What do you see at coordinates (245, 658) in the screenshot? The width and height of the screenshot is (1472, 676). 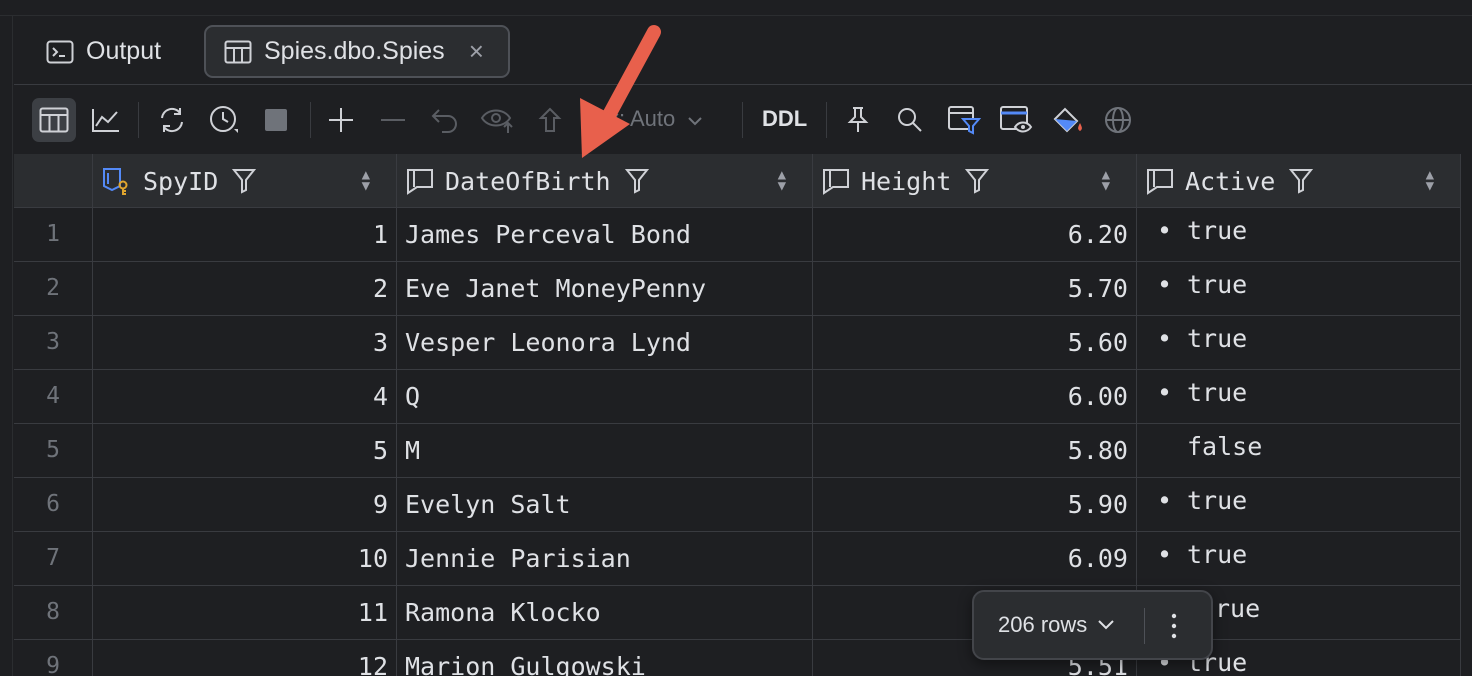 I see `cell-spyid: 12` at bounding box center [245, 658].